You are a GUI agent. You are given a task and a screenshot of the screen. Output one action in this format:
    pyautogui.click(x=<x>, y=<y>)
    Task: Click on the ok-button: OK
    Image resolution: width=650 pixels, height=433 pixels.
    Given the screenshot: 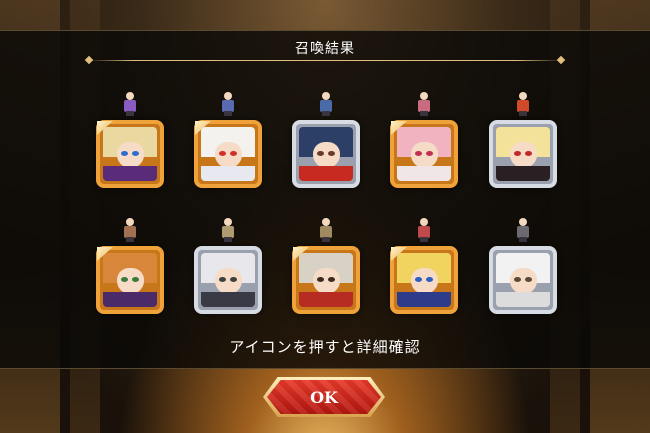 What is the action you would take?
    pyautogui.click(x=324, y=397)
    